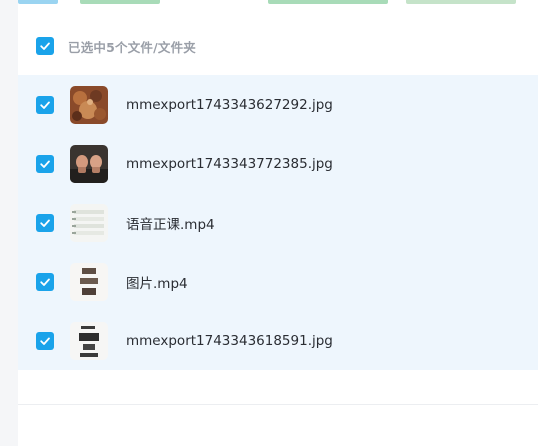  I want to click on selection-count-label: 已选中5个文件/文件夹, so click(132, 47).